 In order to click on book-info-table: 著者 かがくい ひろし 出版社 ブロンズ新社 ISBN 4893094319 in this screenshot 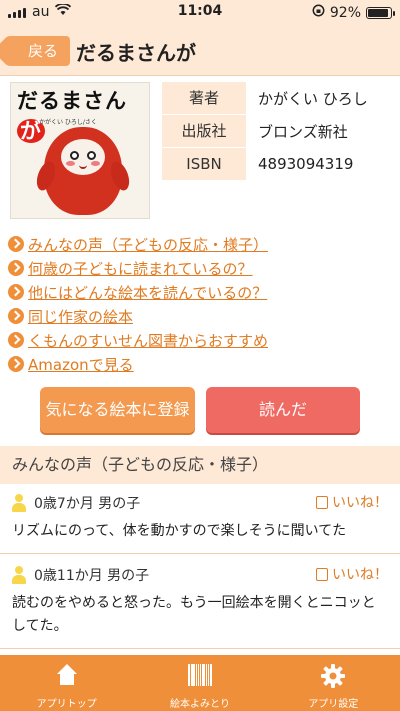, I will do `click(278, 131)`.